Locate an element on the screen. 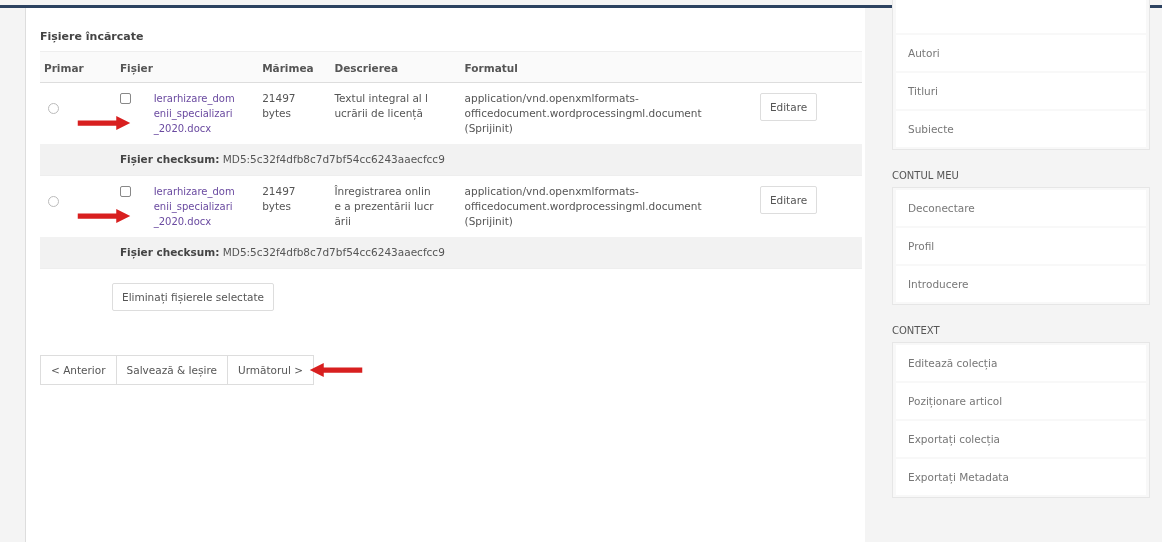 The image size is (1162, 542). column-header: Formatul is located at coordinates (608, 67).